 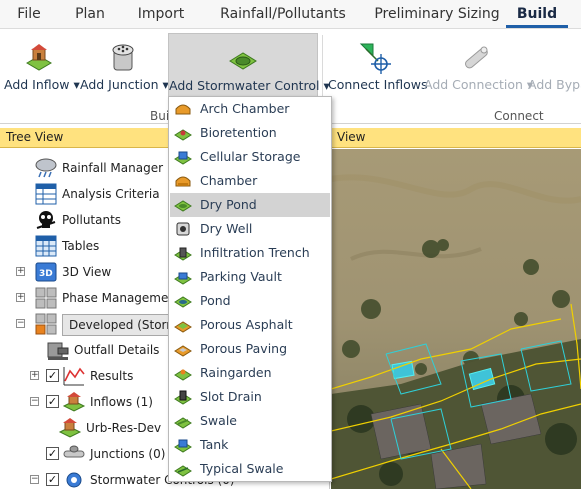 I want to click on stormwater-controls-icon, so click(x=74, y=479).